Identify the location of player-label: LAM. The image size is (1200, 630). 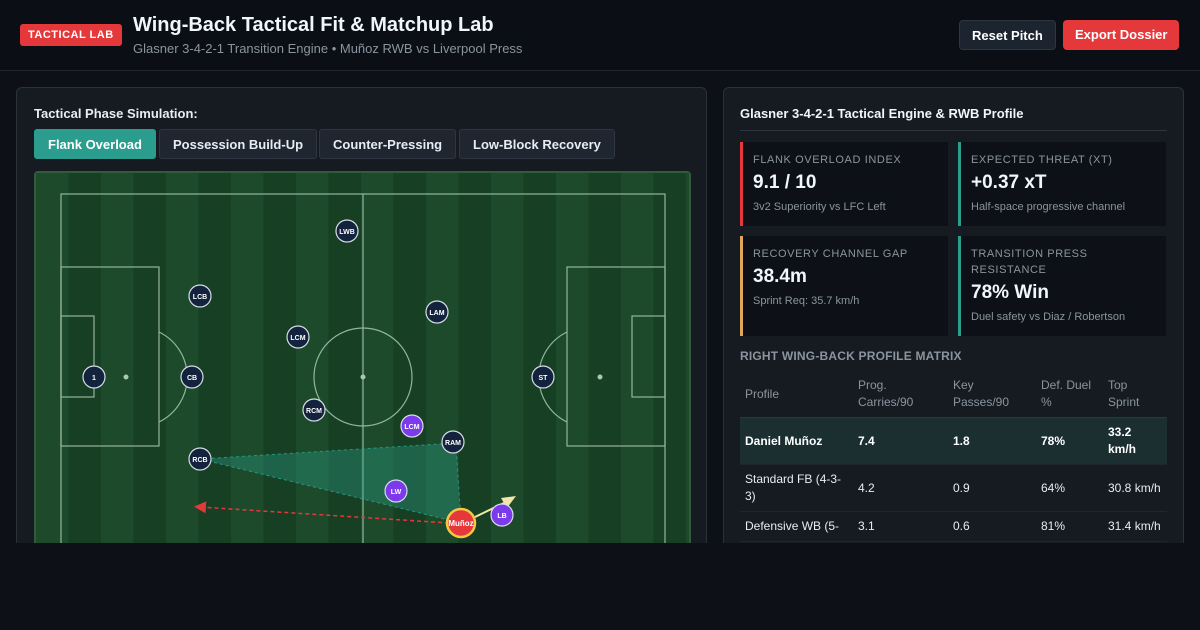
(436, 313).